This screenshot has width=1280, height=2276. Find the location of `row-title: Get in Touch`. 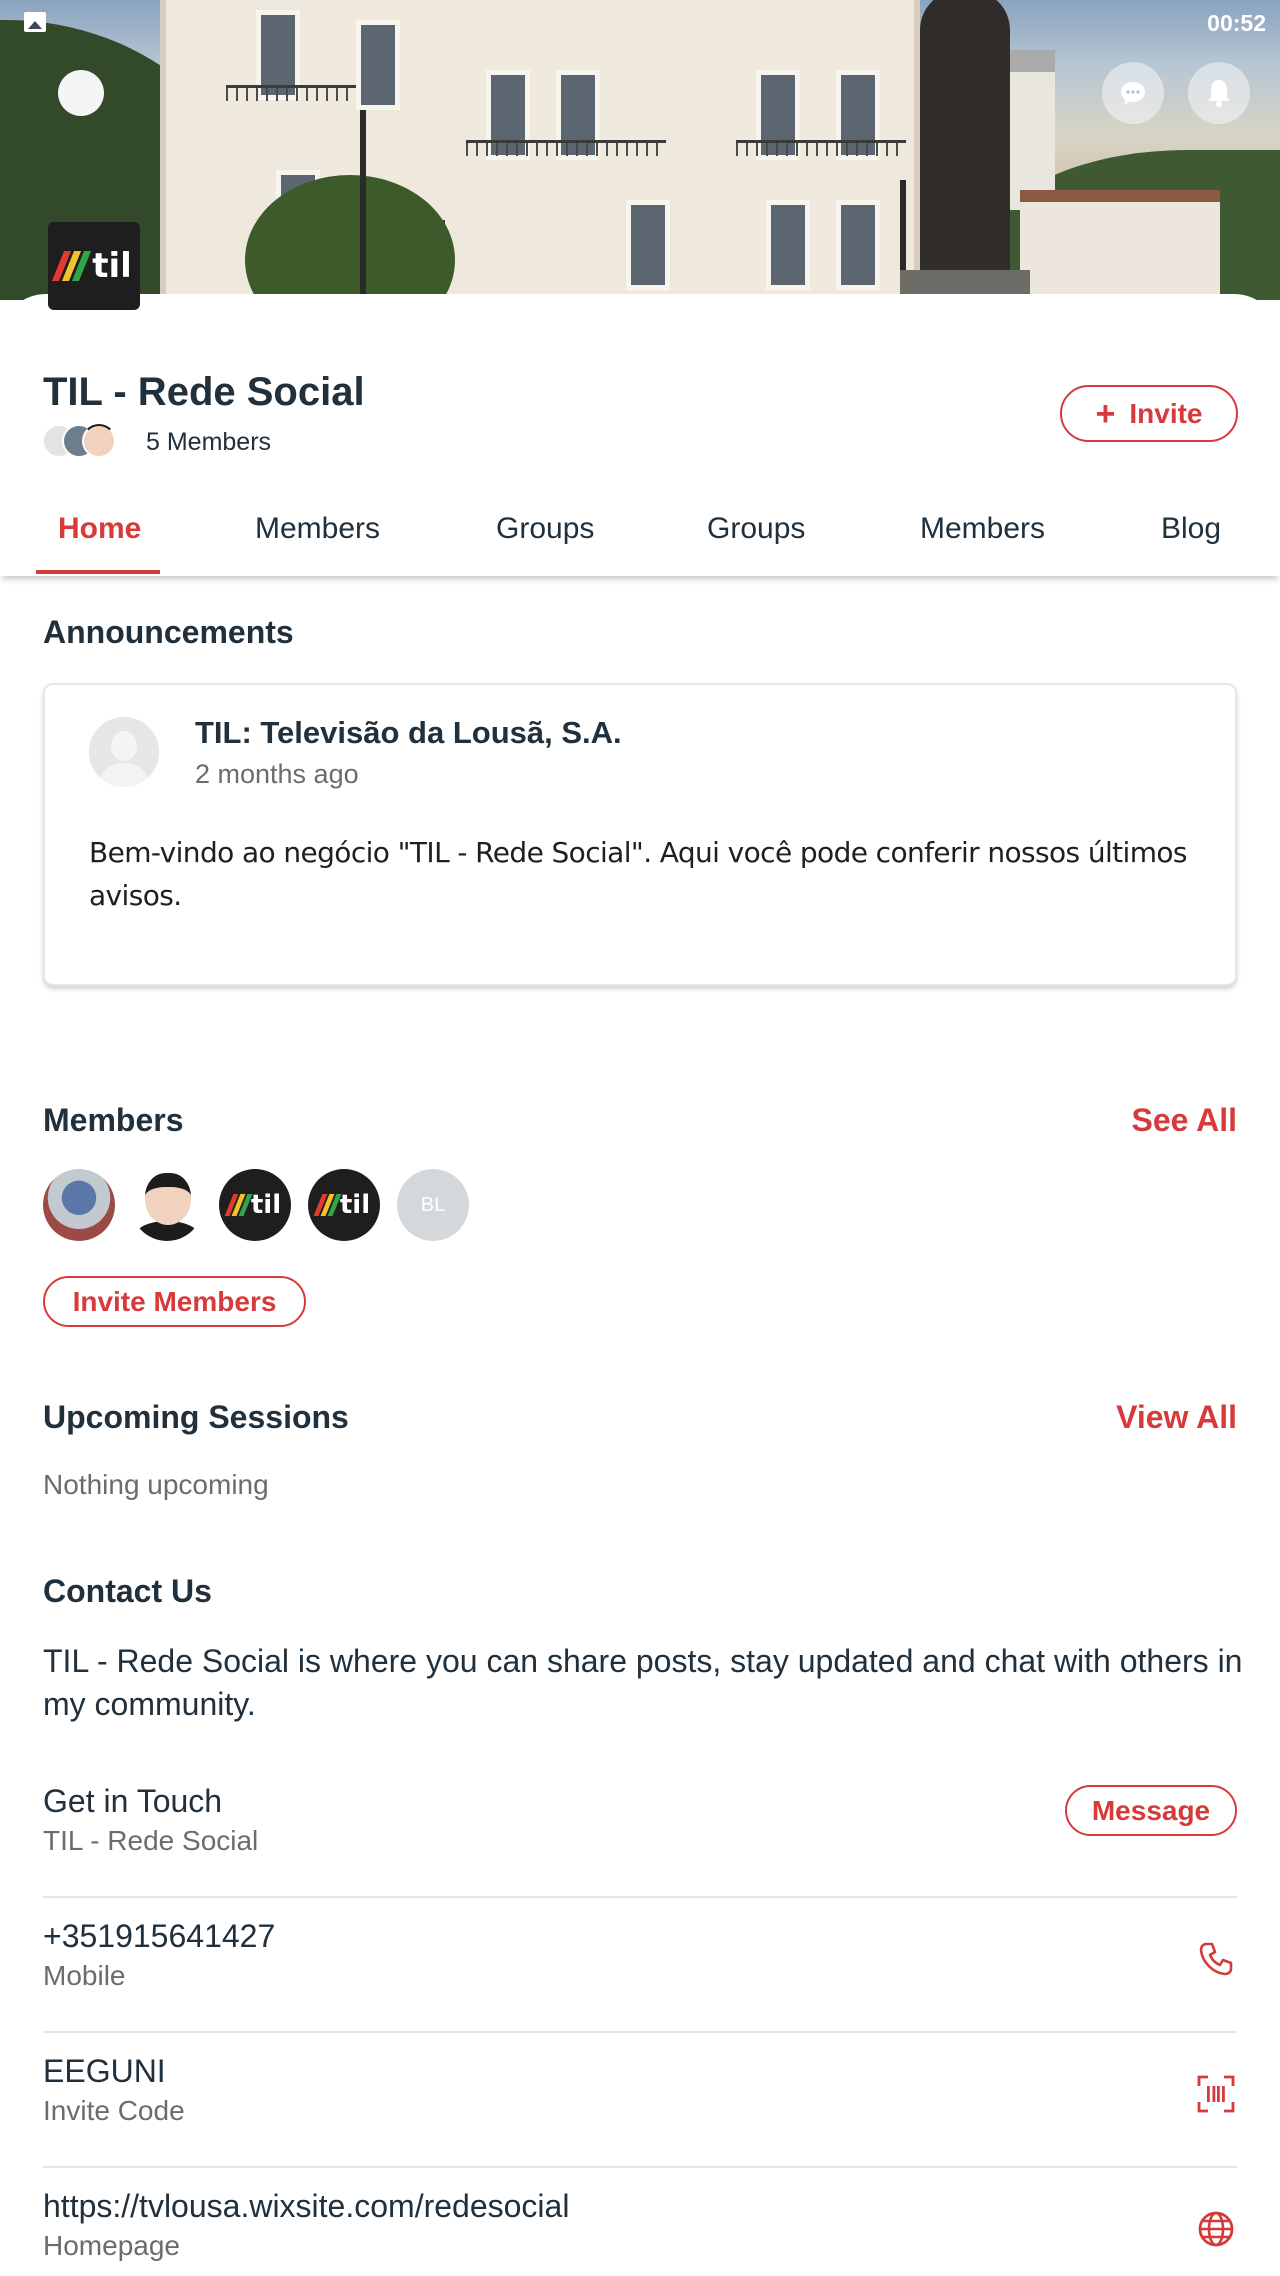

row-title: Get in Touch is located at coordinates (133, 1801).